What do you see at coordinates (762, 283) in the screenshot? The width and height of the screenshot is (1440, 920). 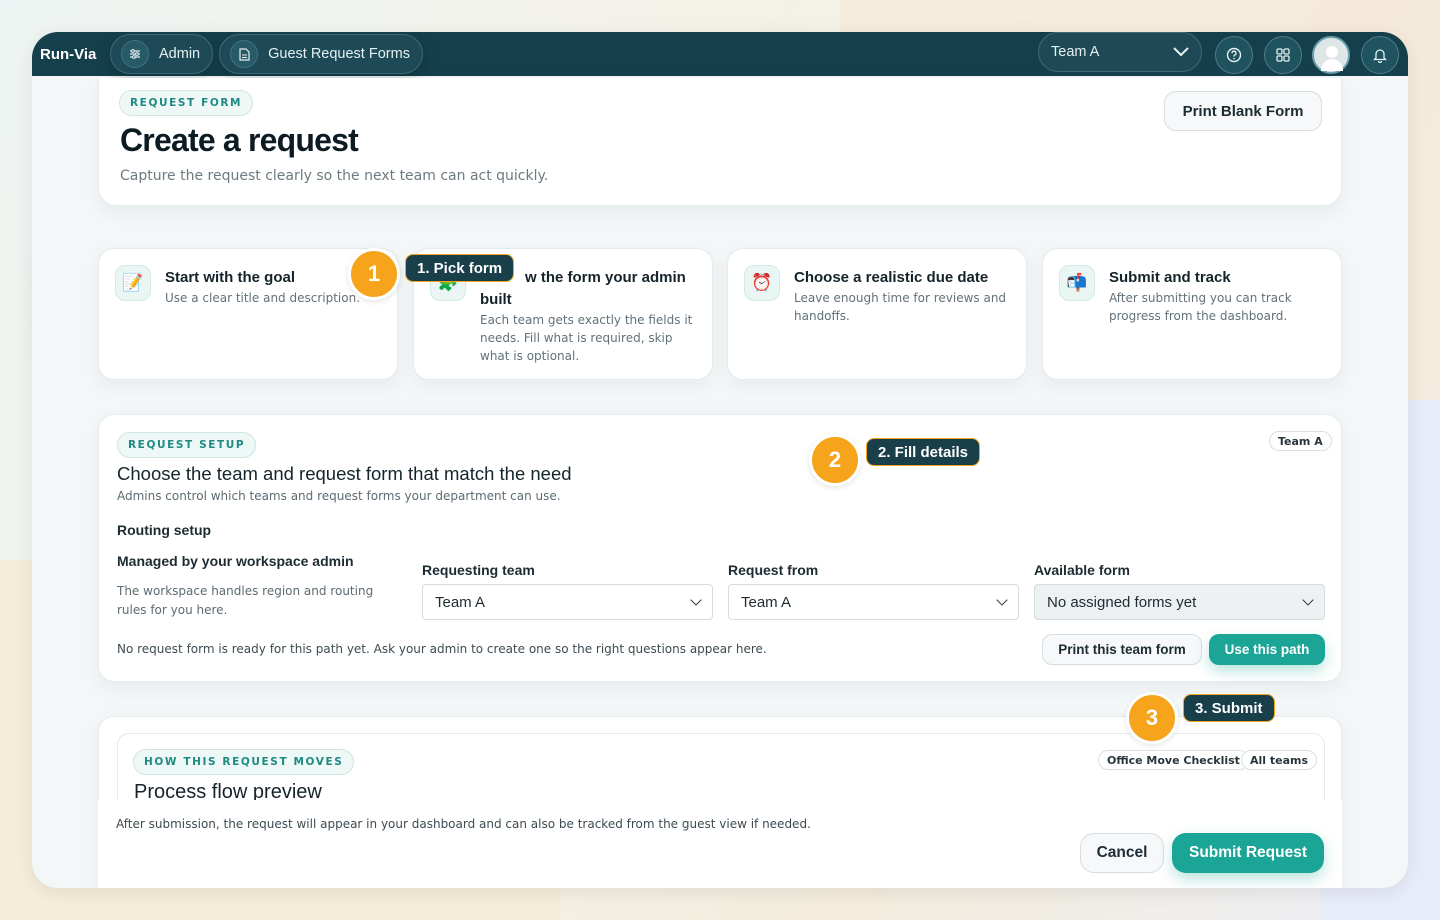 I see `alarm-clock-icon: ⏰` at bounding box center [762, 283].